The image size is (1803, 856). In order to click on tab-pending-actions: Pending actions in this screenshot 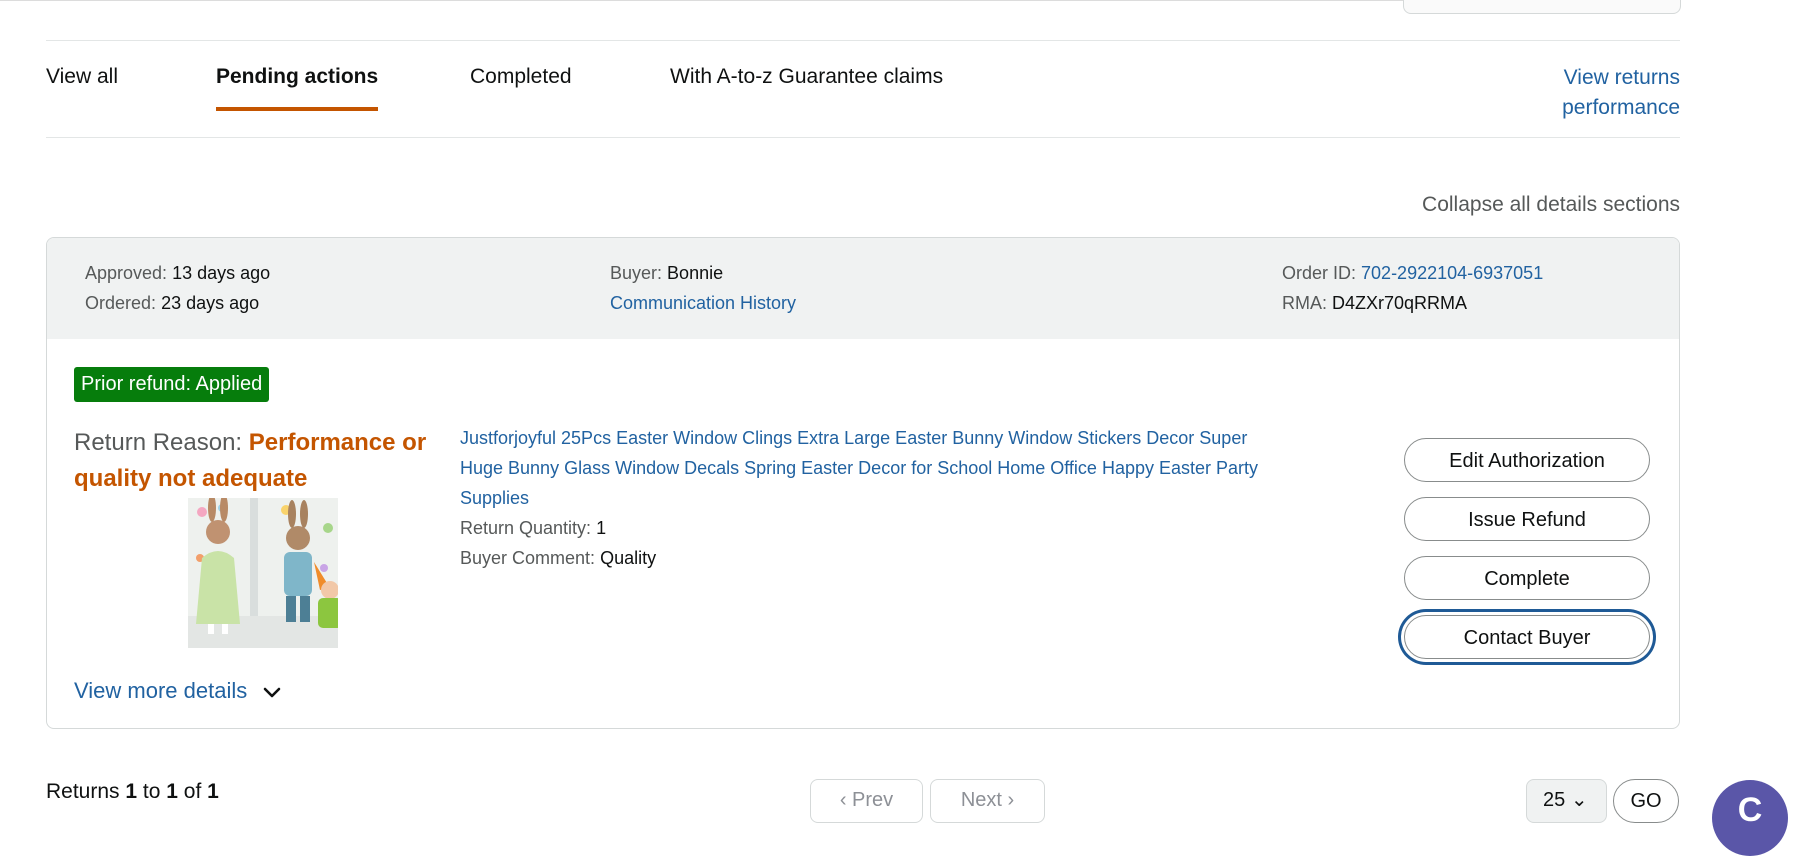, I will do `click(297, 88)`.